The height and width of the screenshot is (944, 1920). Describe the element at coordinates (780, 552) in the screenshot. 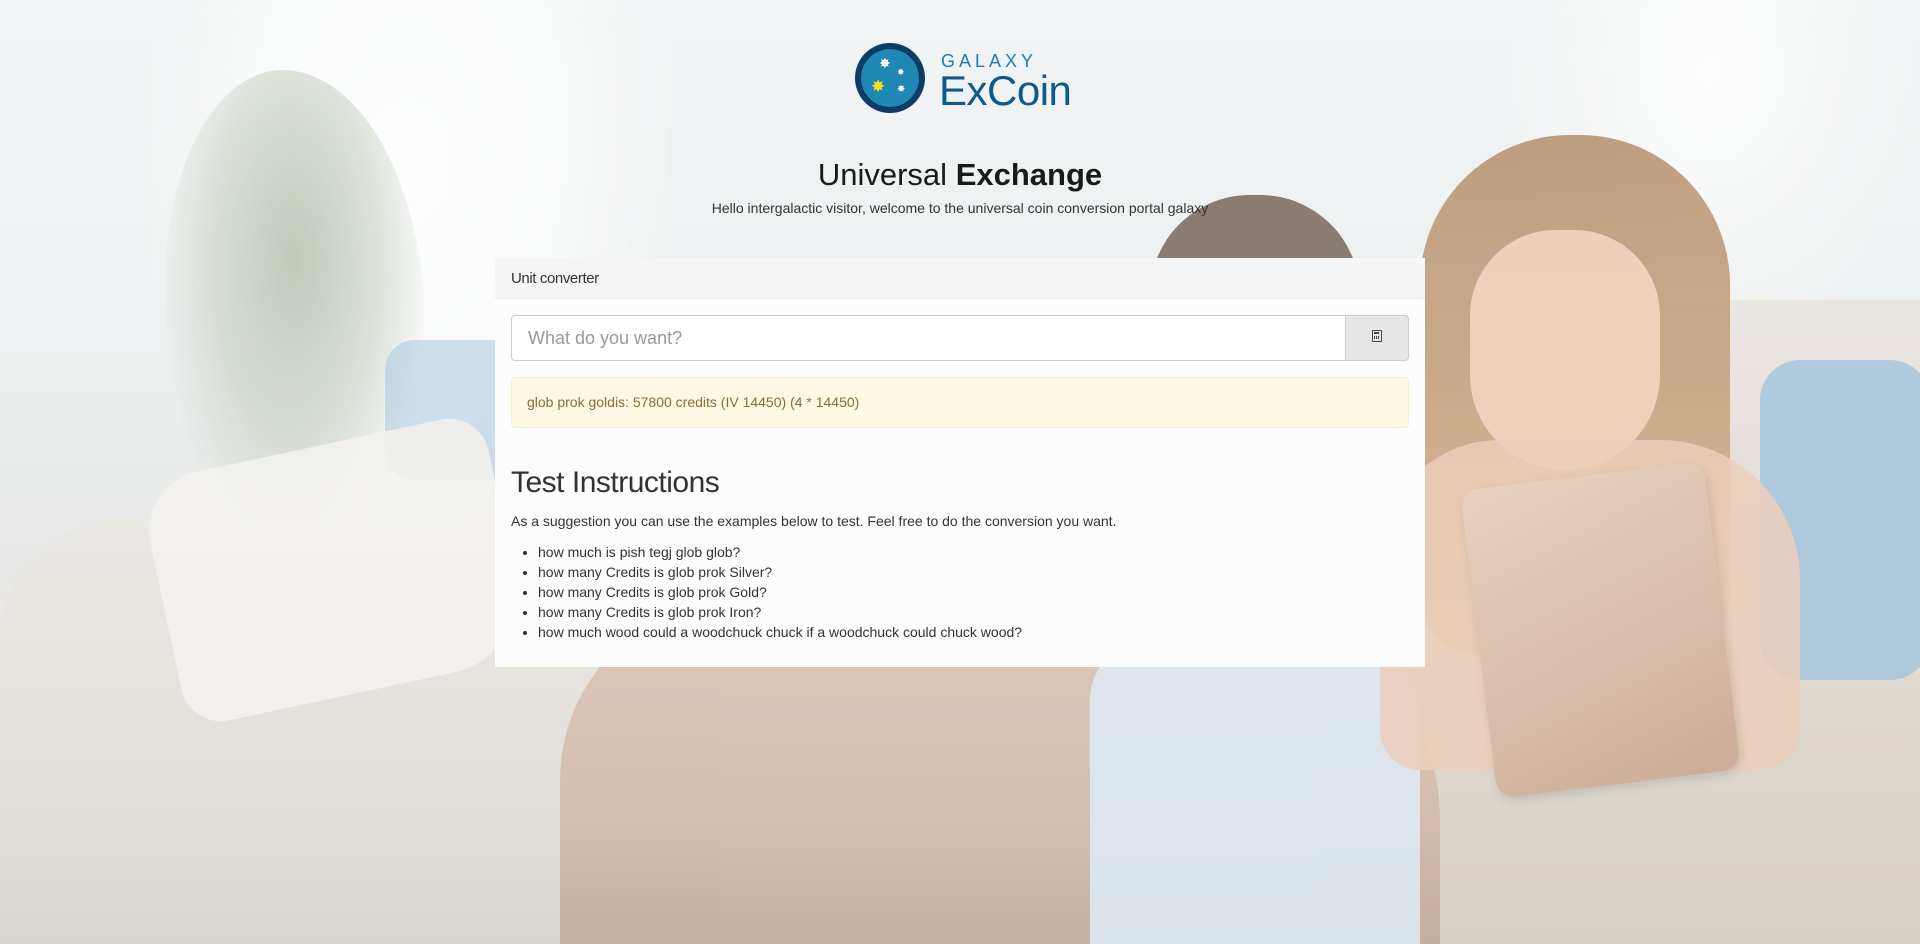

I see `example-item: how much is pish tegj glob glob?` at that location.